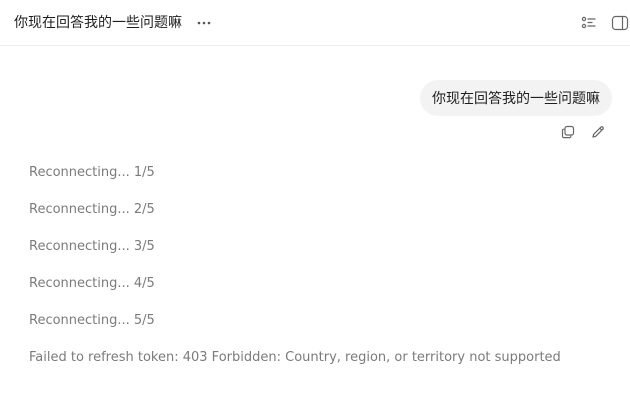 The image size is (630, 415). I want to click on message-actions, so click(583, 132).